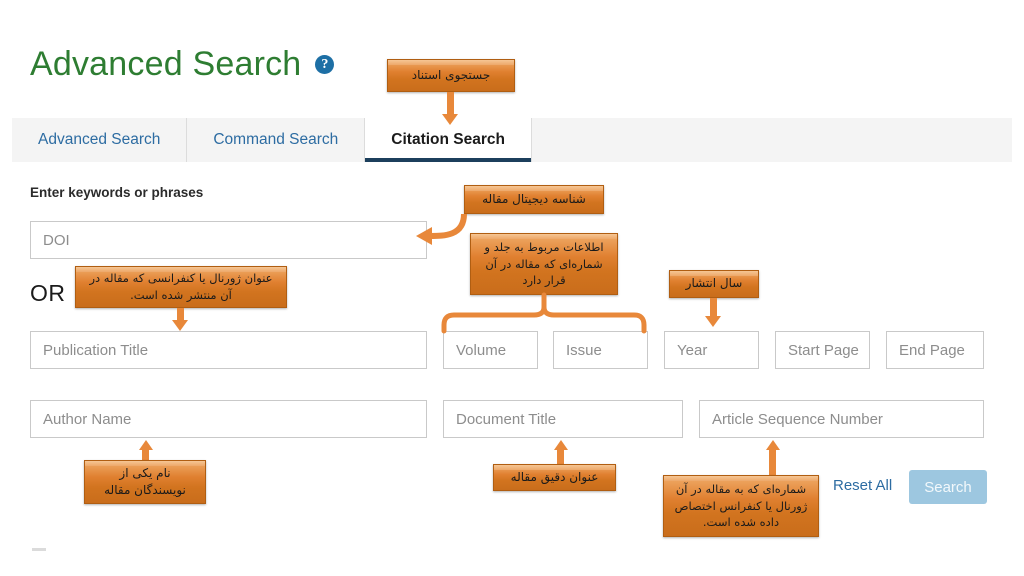  I want to click on start-page-placeholder: Start Page, so click(823, 350).